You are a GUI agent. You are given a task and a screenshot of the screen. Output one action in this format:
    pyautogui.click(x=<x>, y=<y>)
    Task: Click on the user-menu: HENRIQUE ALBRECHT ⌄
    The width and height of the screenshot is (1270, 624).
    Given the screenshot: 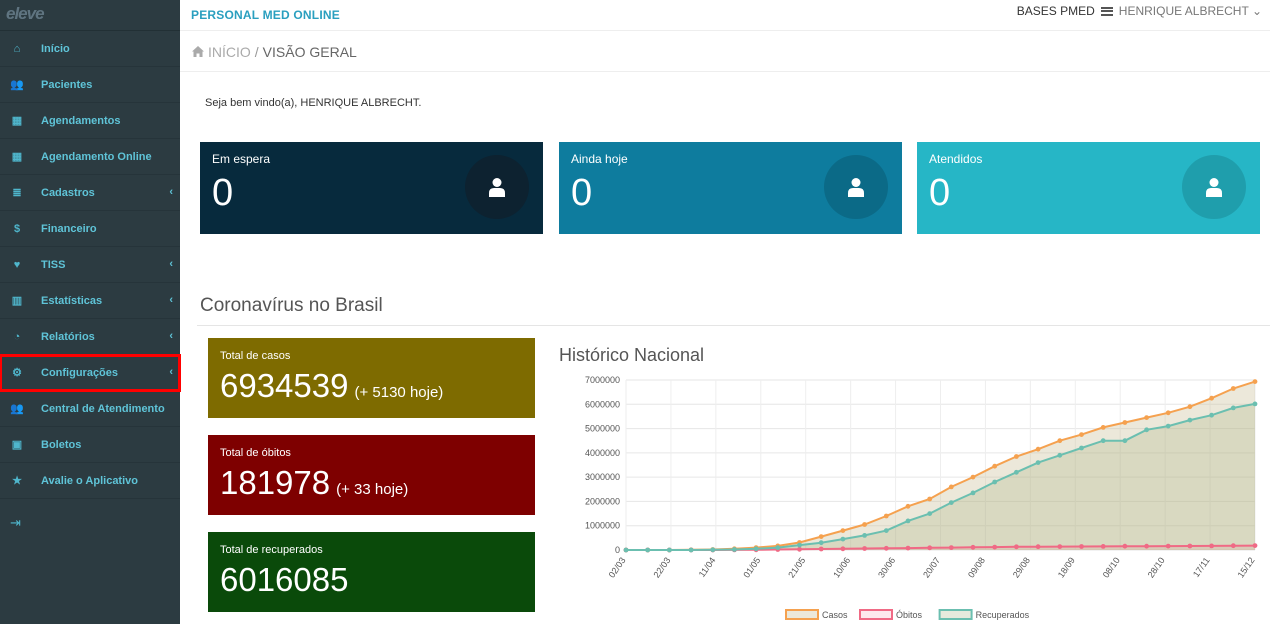 What is the action you would take?
    pyautogui.click(x=1190, y=11)
    